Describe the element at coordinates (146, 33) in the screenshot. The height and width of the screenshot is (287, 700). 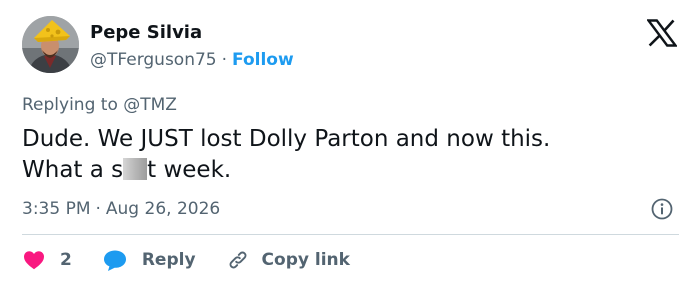
I see `author-name: Pepe Silvia` at that location.